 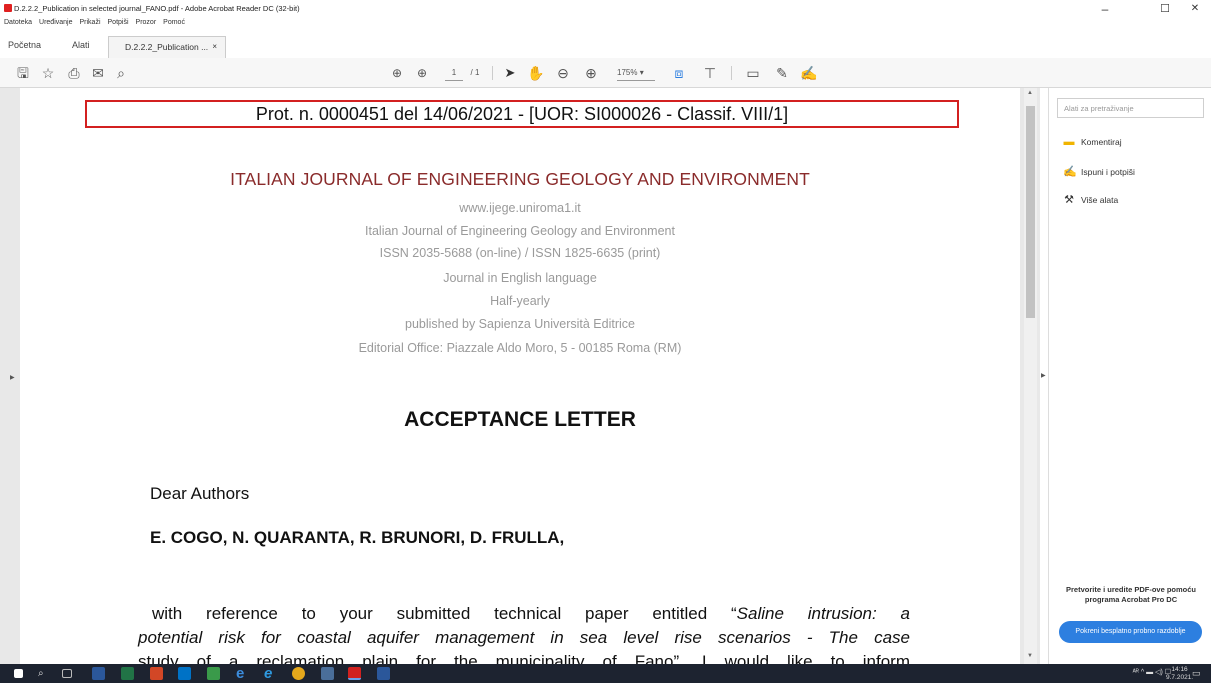 What do you see at coordinates (98, 73) in the screenshot?
I see `email-icon: ✉` at bounding box center [98, 73].